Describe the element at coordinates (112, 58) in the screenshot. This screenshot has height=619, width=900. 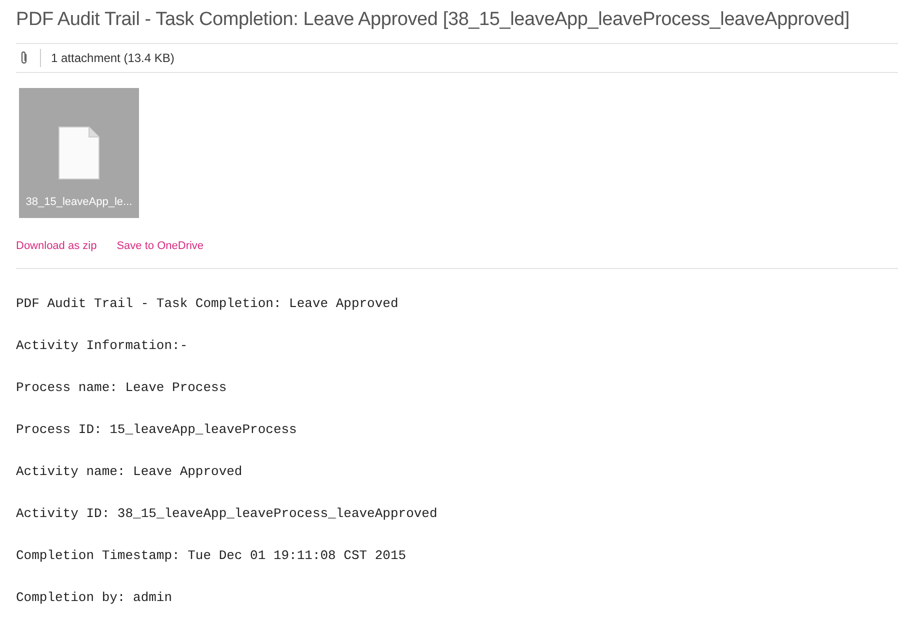
I see `attachment-summary: 1 attachment (13.4 KB)` at that location.